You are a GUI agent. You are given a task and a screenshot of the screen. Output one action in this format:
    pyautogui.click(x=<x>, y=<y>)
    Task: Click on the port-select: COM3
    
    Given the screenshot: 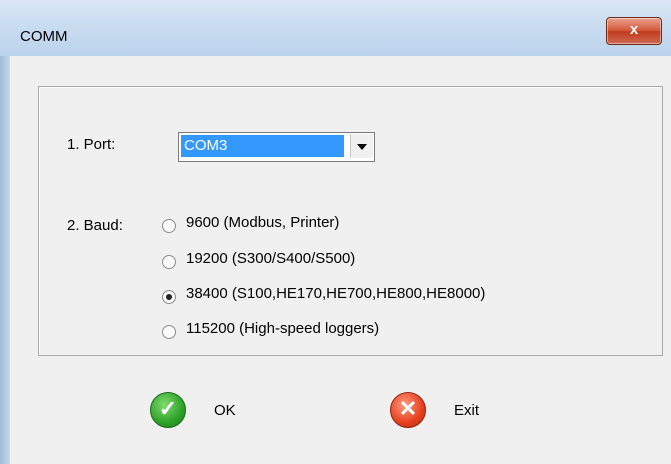 What is the action you would take?
    pyautogui.click(x=276, y=147)
    